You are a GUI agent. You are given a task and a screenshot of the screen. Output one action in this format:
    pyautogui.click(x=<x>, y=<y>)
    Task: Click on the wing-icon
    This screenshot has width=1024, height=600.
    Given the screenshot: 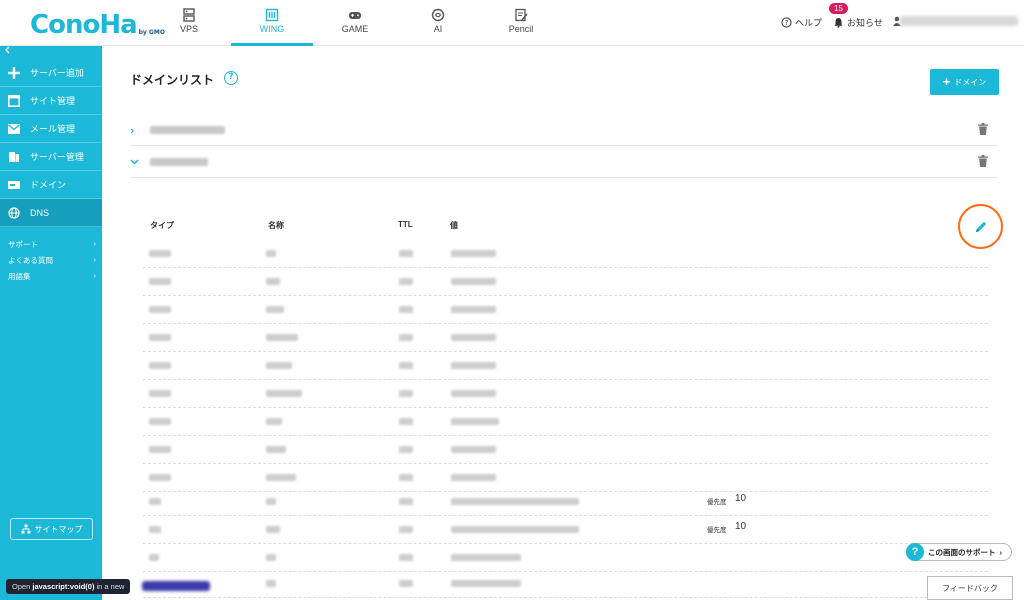 What is the action you would take?
    pyautogui.click(x=272, y=15)
    